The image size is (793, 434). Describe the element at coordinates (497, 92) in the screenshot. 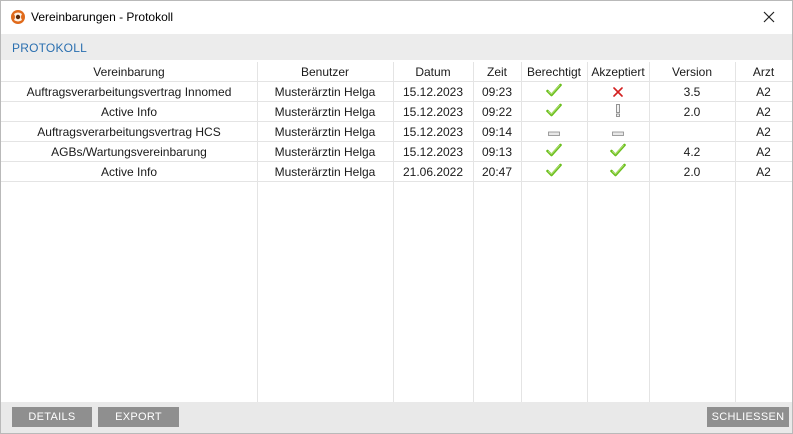

I see `cell-zeit: 09:23` at that location.